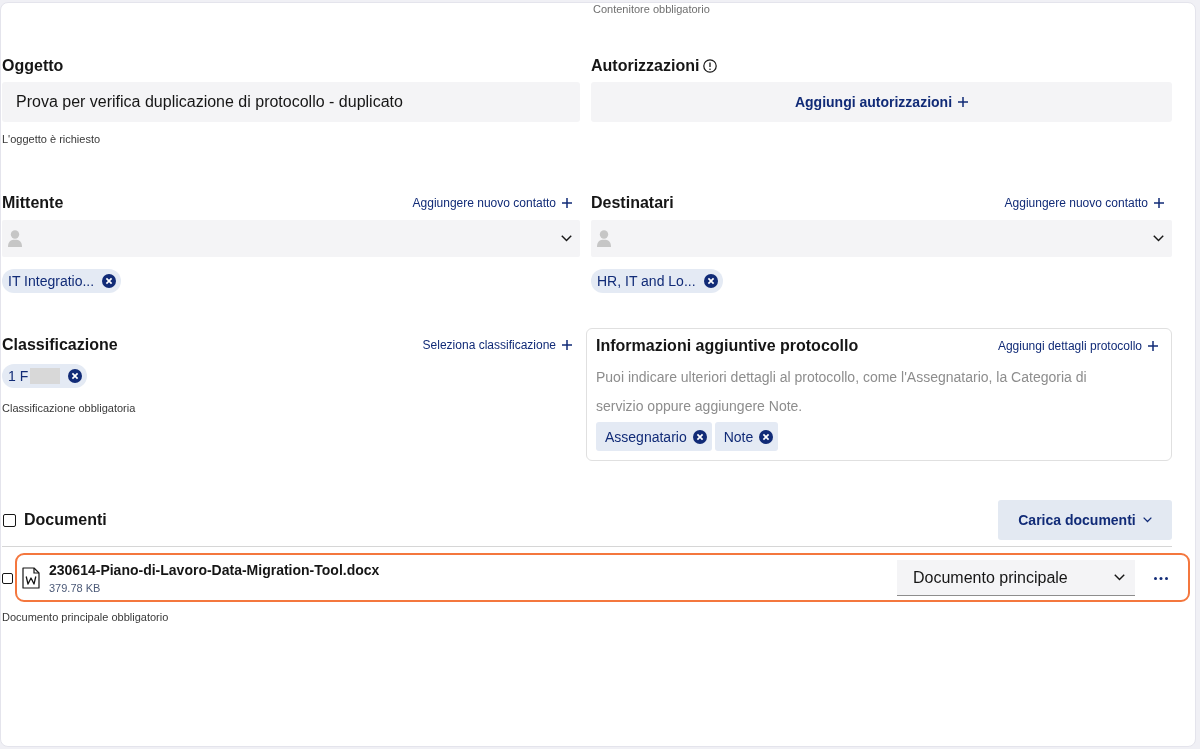  Describe the element at coordinates (85, 617) in the screenshot. I see `hint-text: Documento principale obbligatorio` at that location.